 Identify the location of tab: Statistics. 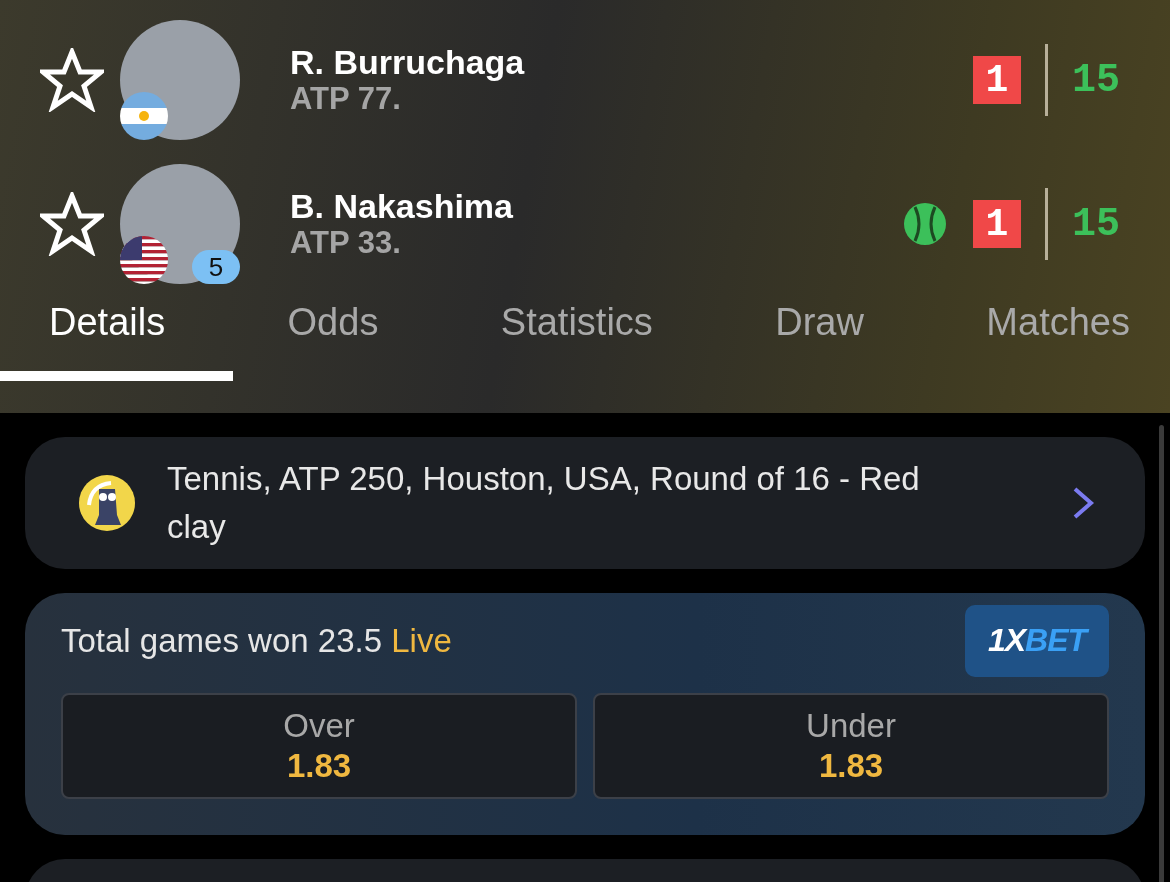
(576, 332).